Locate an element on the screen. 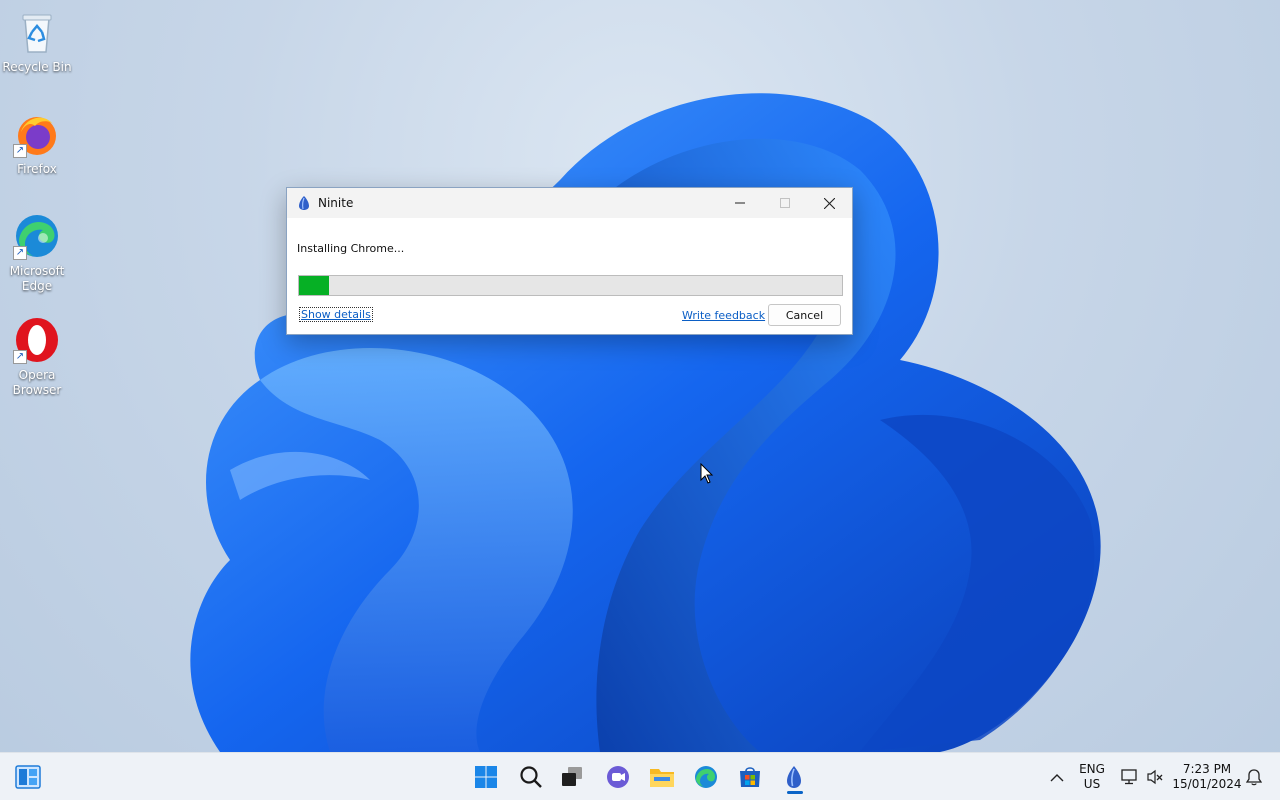 The width and height of the screenshot is (1280, 800). notification-bell-icon is located at coordinates (1254, 777).